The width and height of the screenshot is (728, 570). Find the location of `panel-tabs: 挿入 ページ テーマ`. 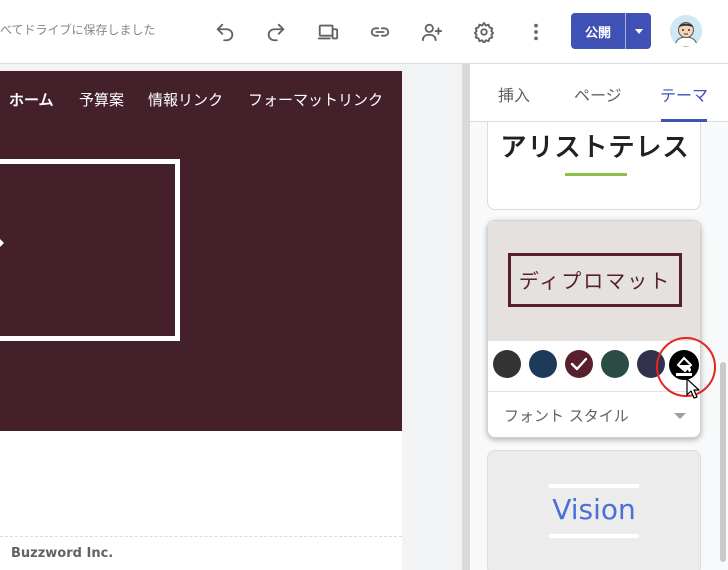

panel-tabs: 挿入 ページ テーマ is located at coordinates (599, 93).